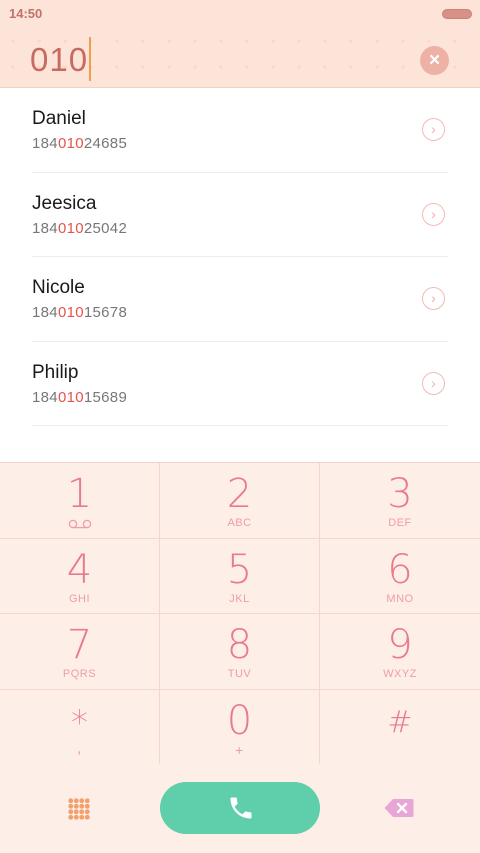 This screenshot has width=480, height=853. Describe the element at coordinates (240, 384) in the screenshot. I see `contact-row: Philip 18401015689 ›` at that location.